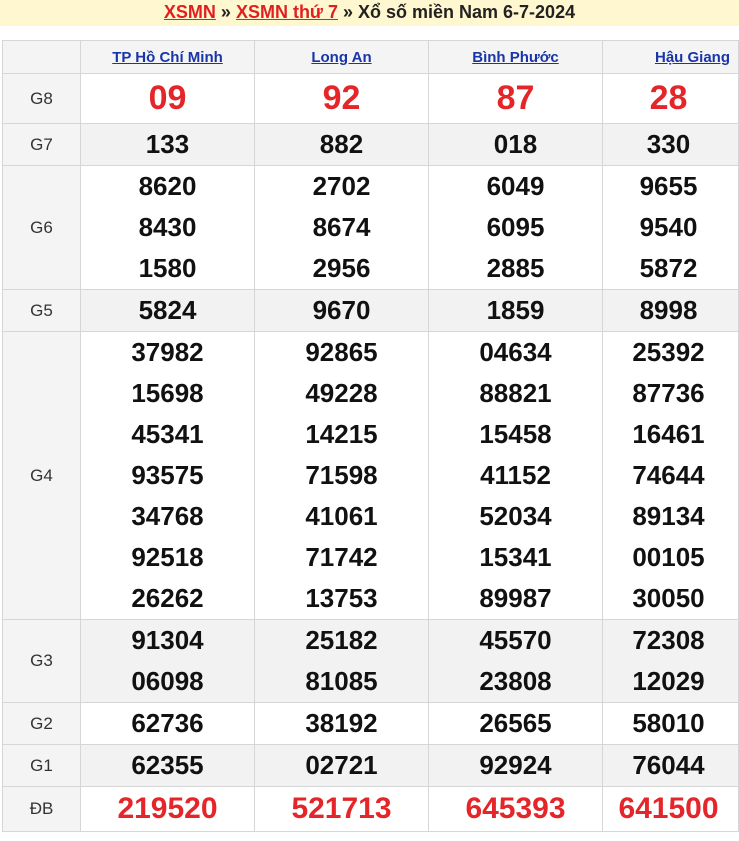  I want to click on prize-number: 018, so click(515, 144).